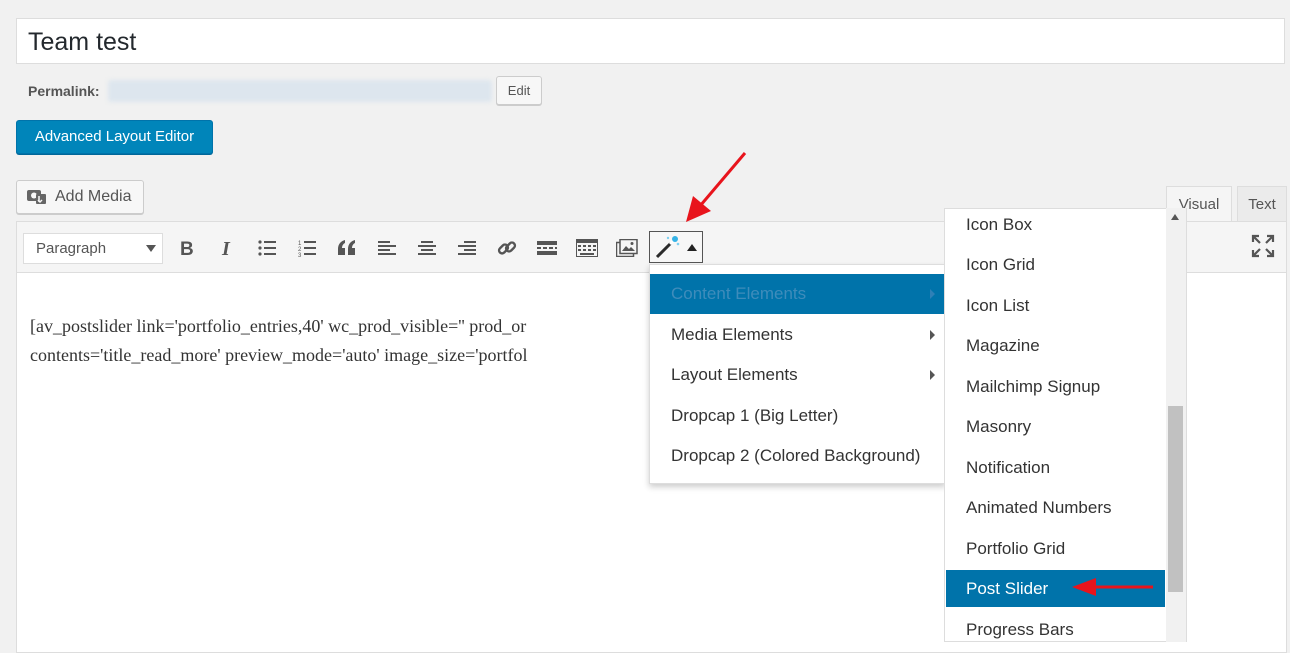 This screenshot has width=1290, height=653. I want to click on link-icon, so click(507, 248).